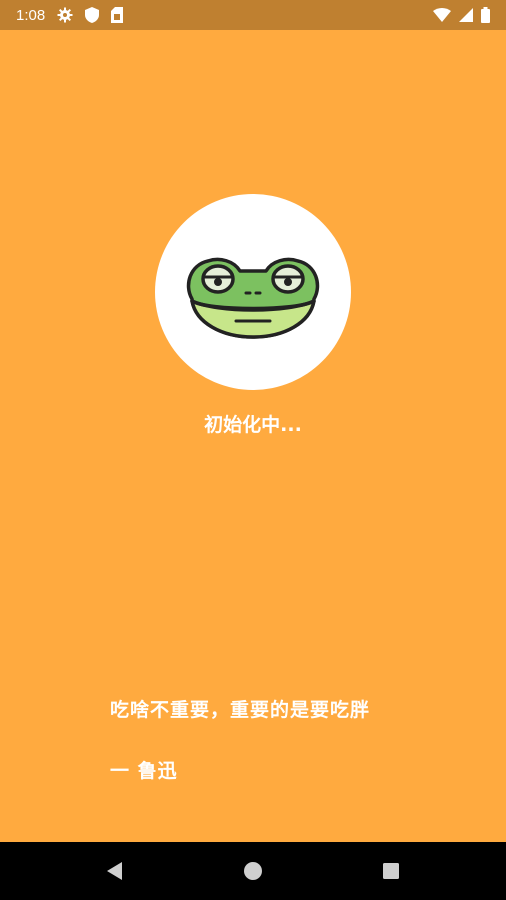 Image resolution: width=506 pixels, height=900 pixels. I want to click on navigation-bar, so click(253, 871).